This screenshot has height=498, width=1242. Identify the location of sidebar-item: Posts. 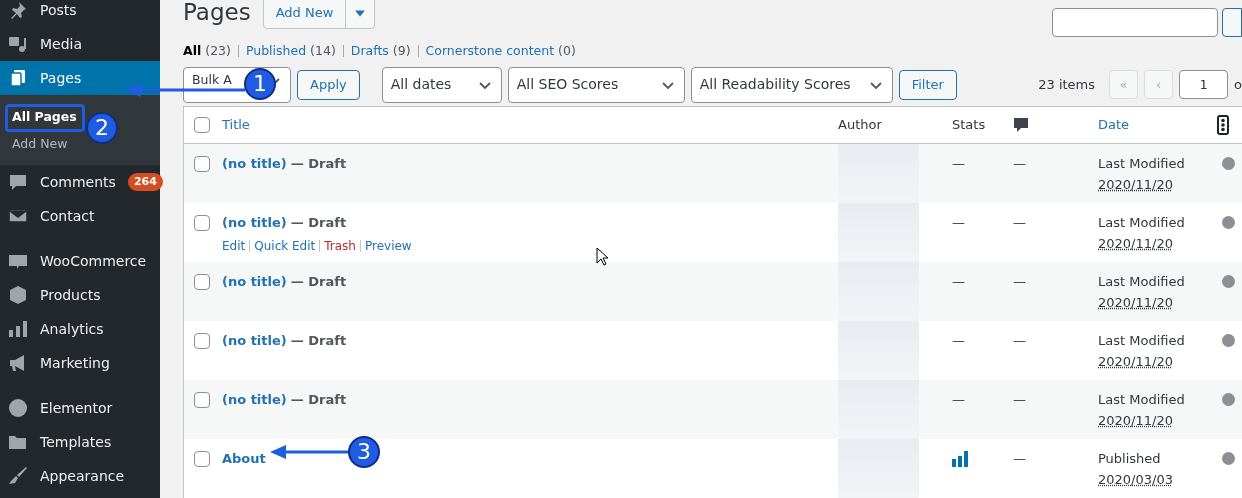
(80, 13).